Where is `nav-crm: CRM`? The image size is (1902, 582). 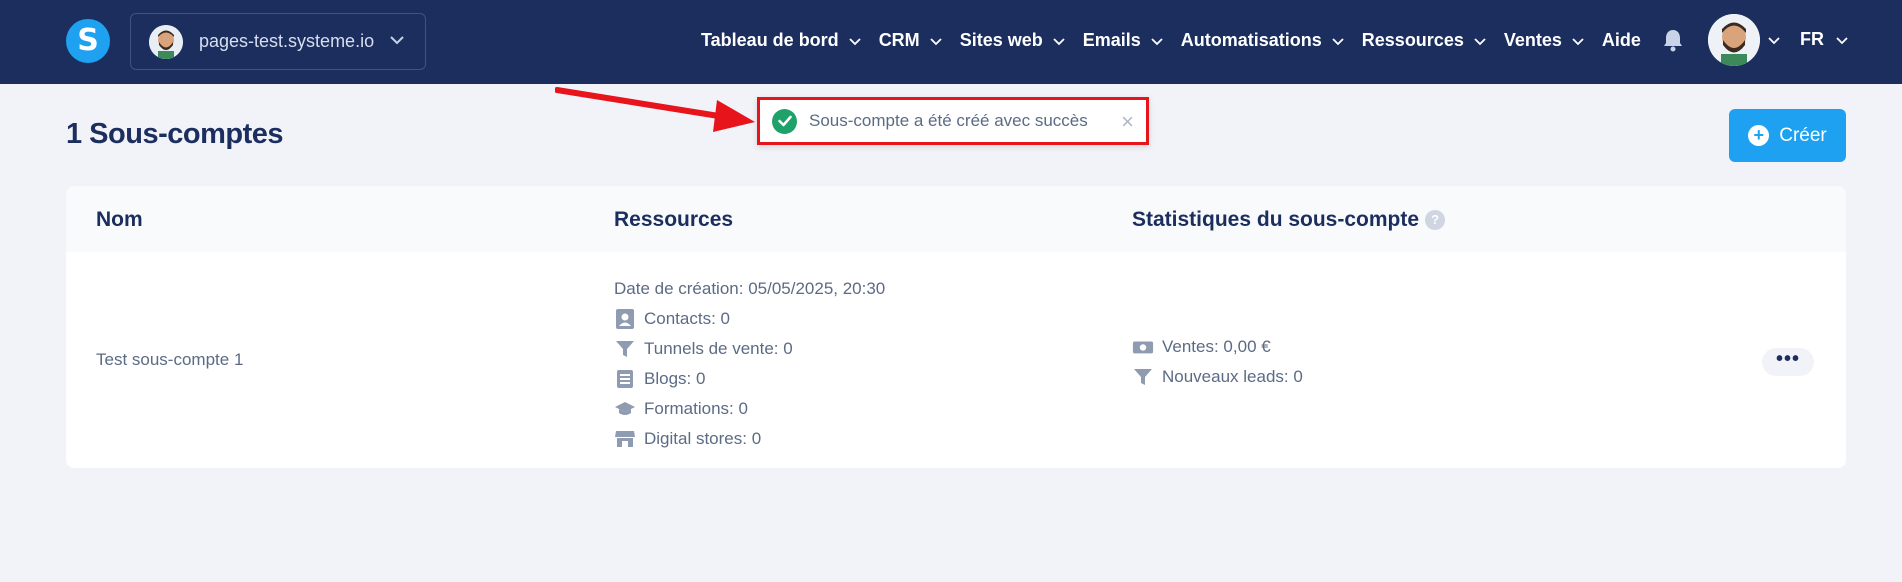
nav-crm: CRM is located at coordinates (910, 40).